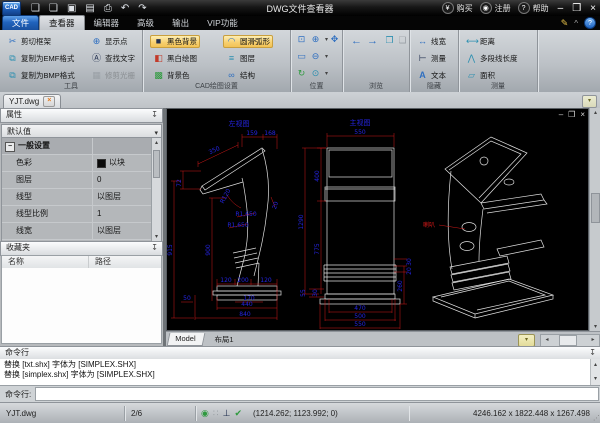  What do you see at coordinates (156, 189) in the screenshot?
I see `property-grid-scrollbar: ▴ ▾` at bounding box center [156, 189].